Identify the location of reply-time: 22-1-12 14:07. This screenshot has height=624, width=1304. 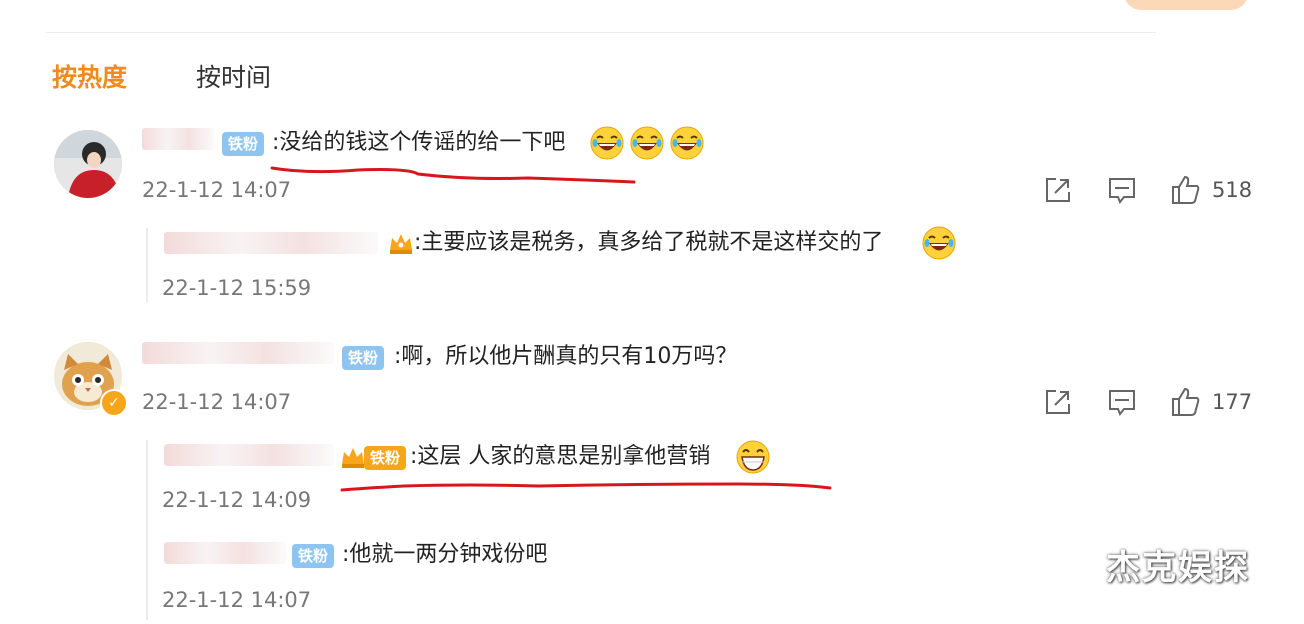
(237, 600).